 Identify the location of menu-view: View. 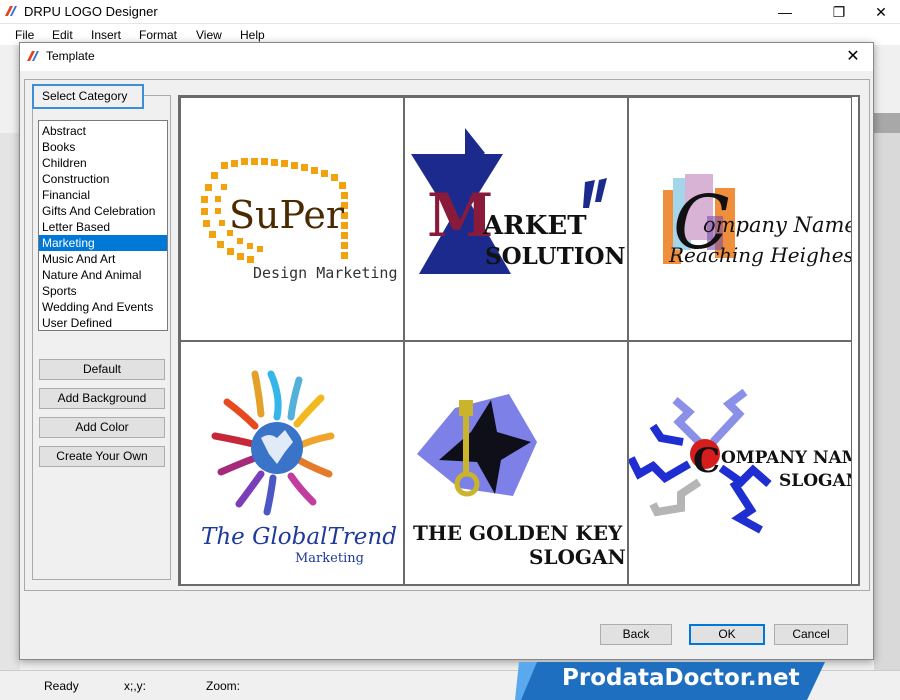
(209, 35).